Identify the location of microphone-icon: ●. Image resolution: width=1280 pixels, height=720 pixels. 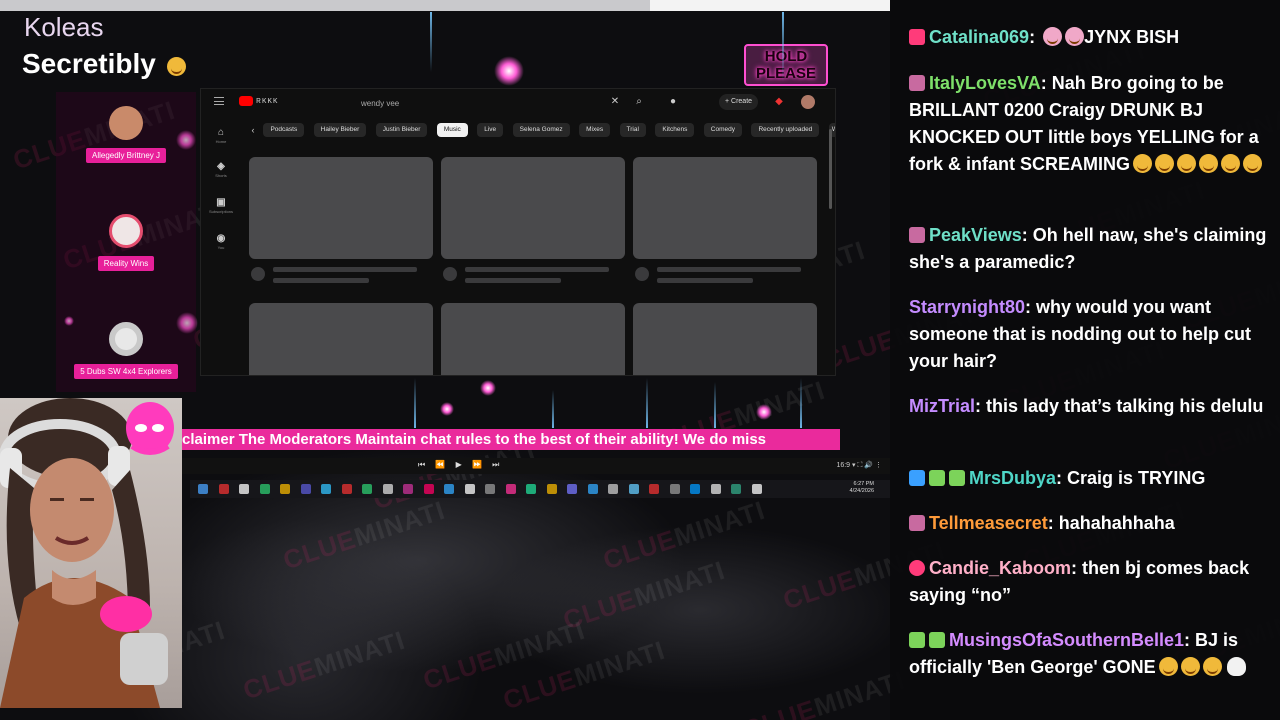
(673, 102).